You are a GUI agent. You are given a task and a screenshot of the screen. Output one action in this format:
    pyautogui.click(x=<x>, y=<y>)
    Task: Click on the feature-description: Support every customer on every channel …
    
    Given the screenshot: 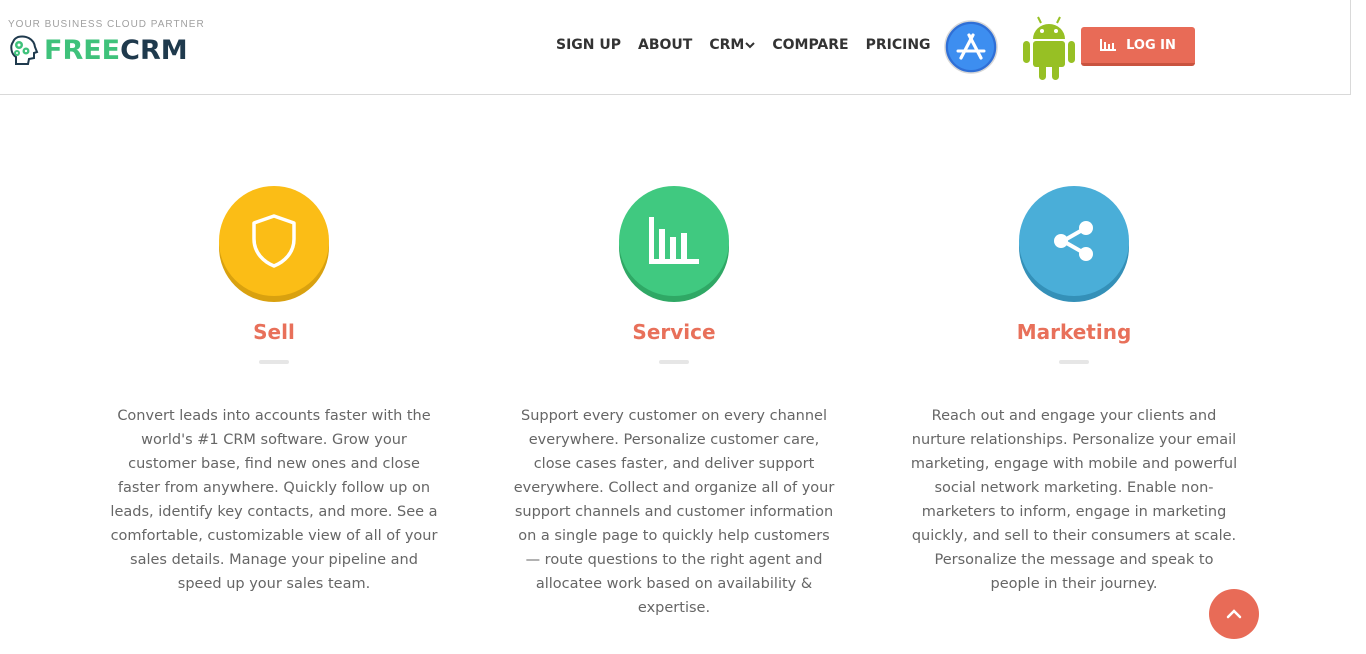 What is the action you would take?
    pyautogui.click(x=674, y=512)
    